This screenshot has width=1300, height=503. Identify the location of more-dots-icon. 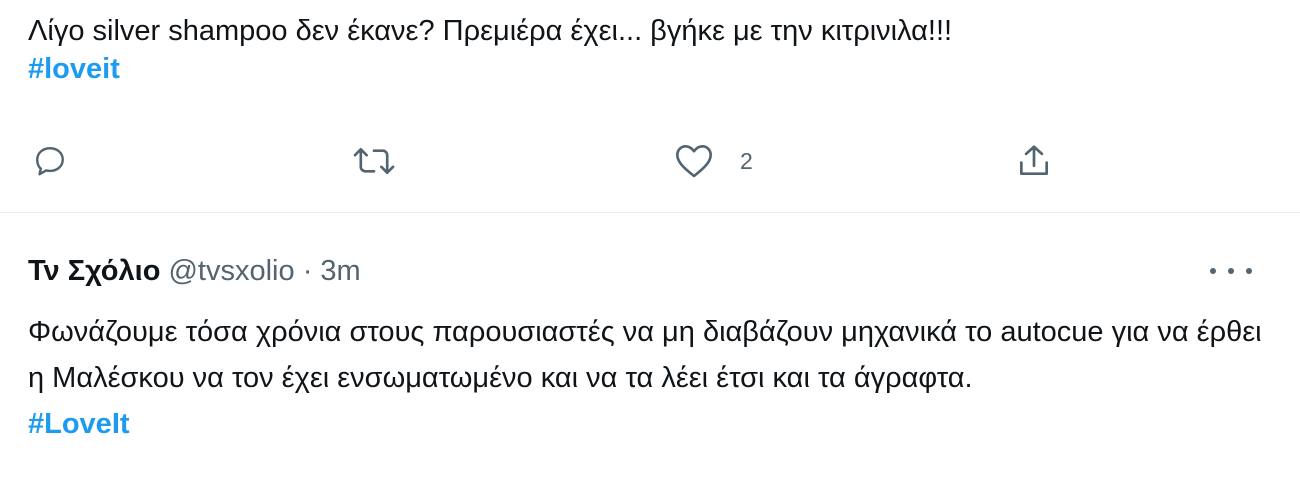
(1213, 271).